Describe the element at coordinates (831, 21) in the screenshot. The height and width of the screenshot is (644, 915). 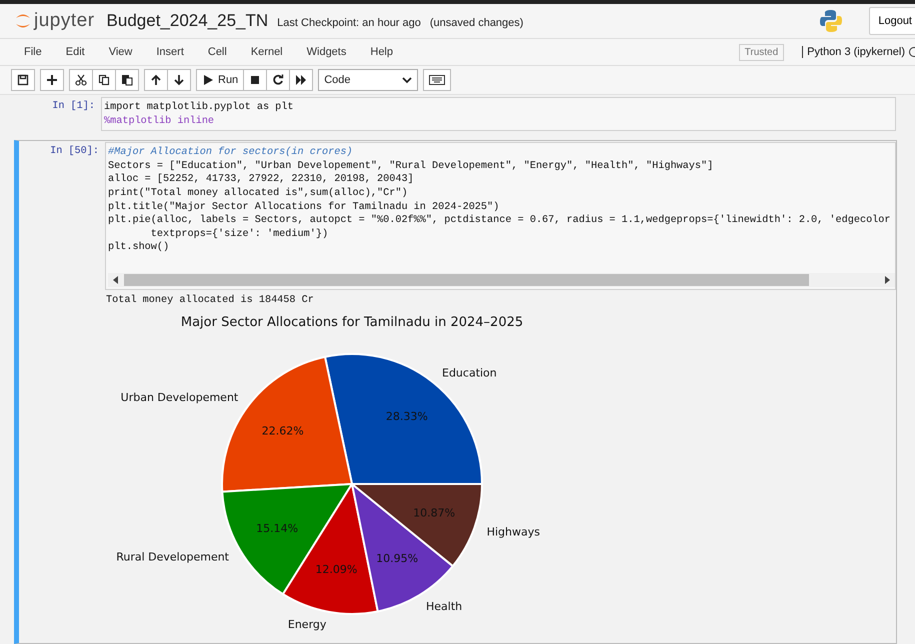
I see `python-logo-icon` at that location.